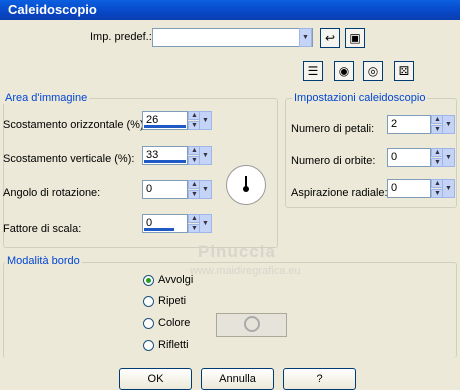  Describe the element at coordinates (148, 280) in the screenshot. I see `radio-avvolgi` at that location.